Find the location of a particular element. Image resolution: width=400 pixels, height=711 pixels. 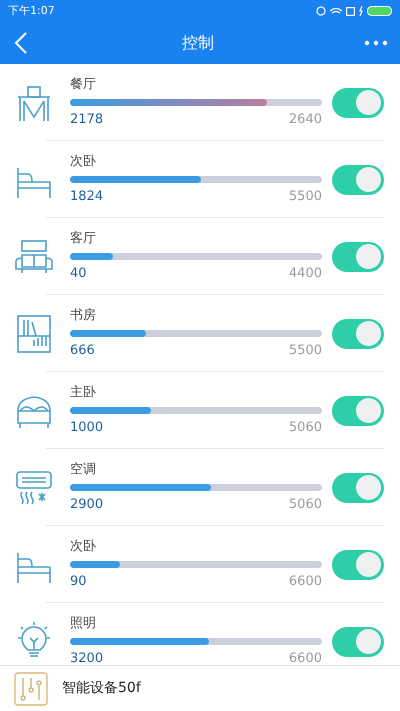

current-value: 2178 is located at coordinates (87, 120).